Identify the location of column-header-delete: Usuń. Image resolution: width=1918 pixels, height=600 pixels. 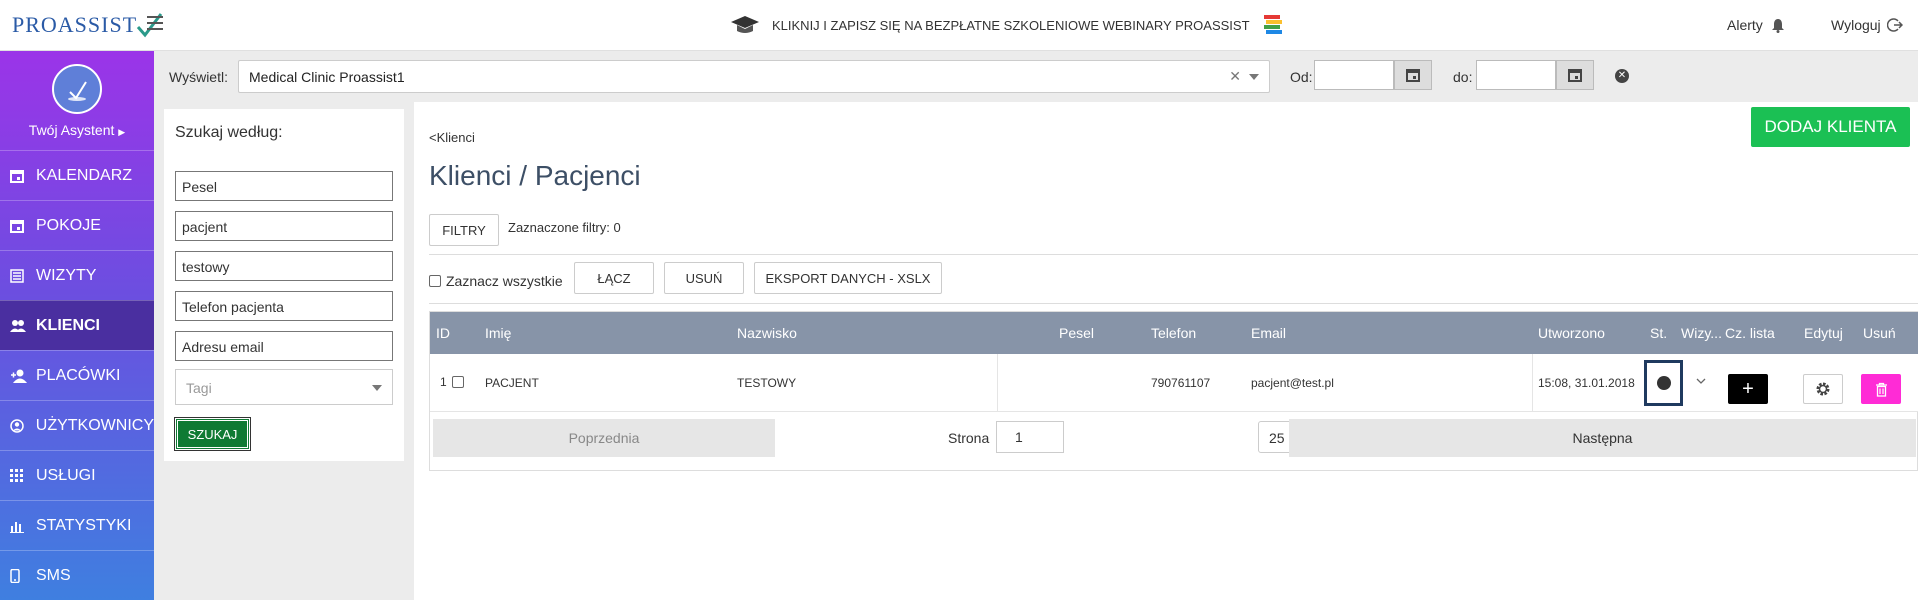
(1879, 333).